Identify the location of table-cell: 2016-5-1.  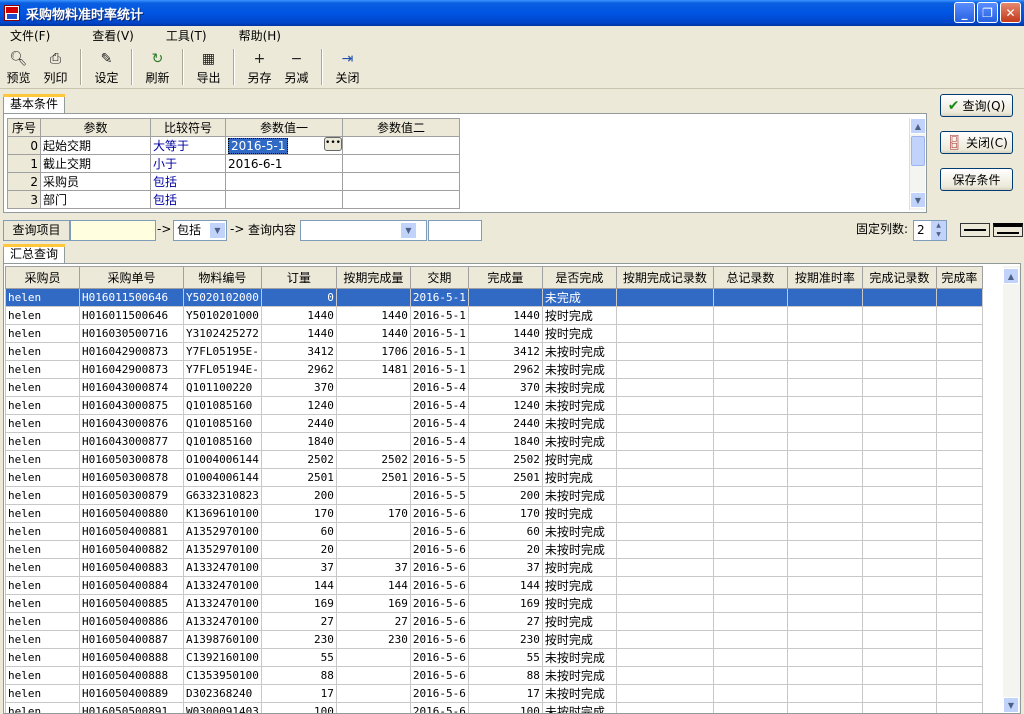
(439, 297).